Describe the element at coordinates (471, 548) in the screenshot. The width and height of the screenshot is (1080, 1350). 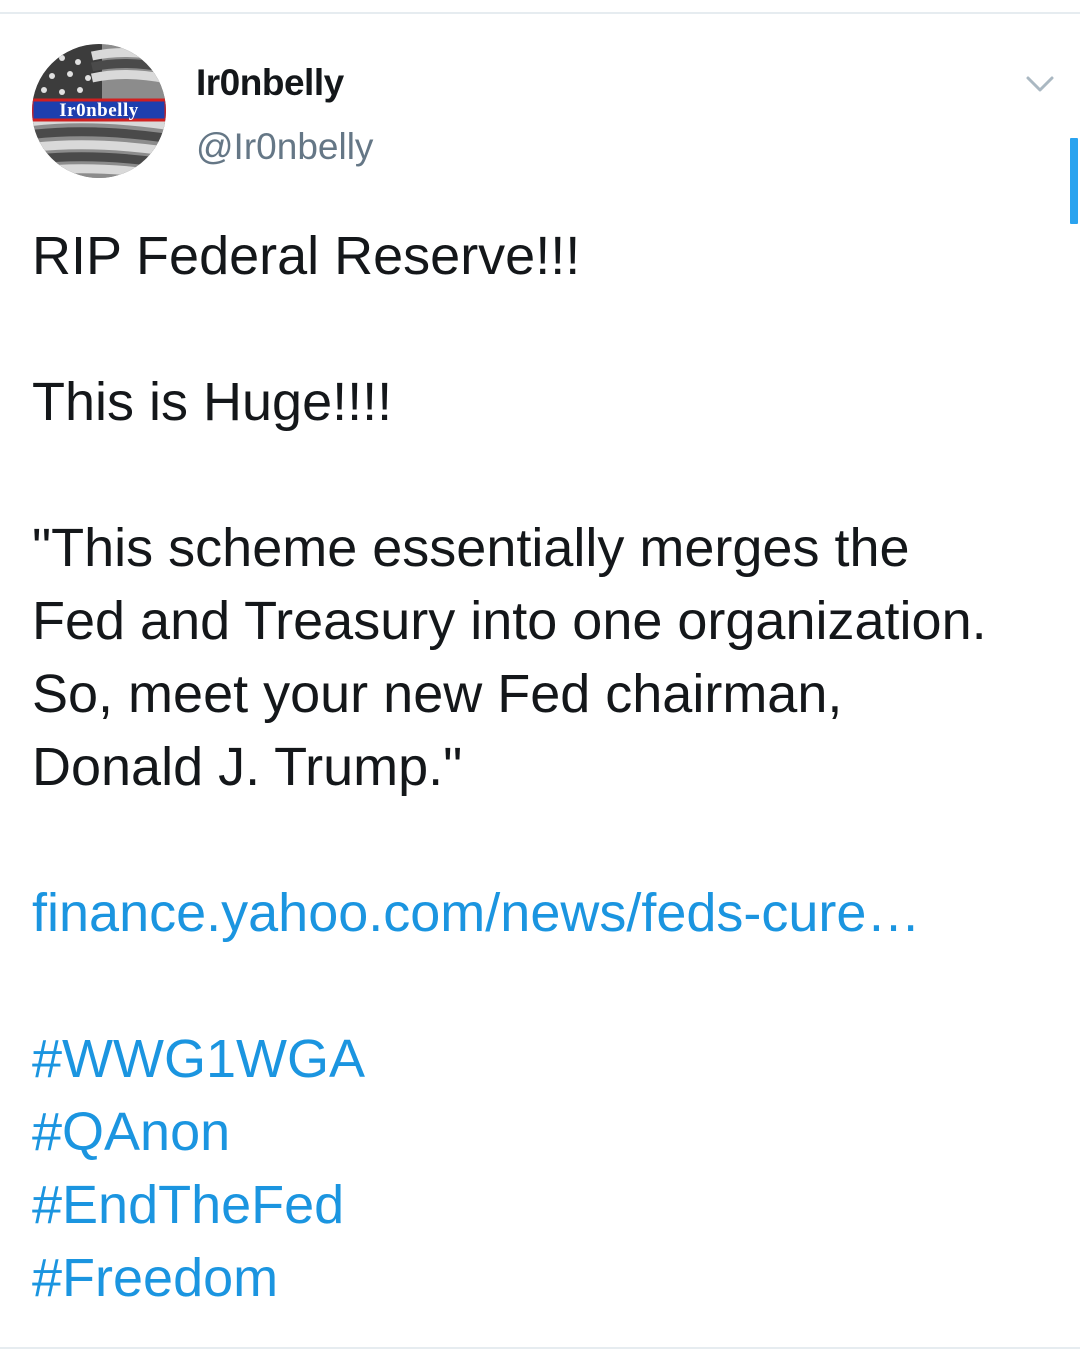
I see `tweet-line: "This scheme essentially merges the` at that location.